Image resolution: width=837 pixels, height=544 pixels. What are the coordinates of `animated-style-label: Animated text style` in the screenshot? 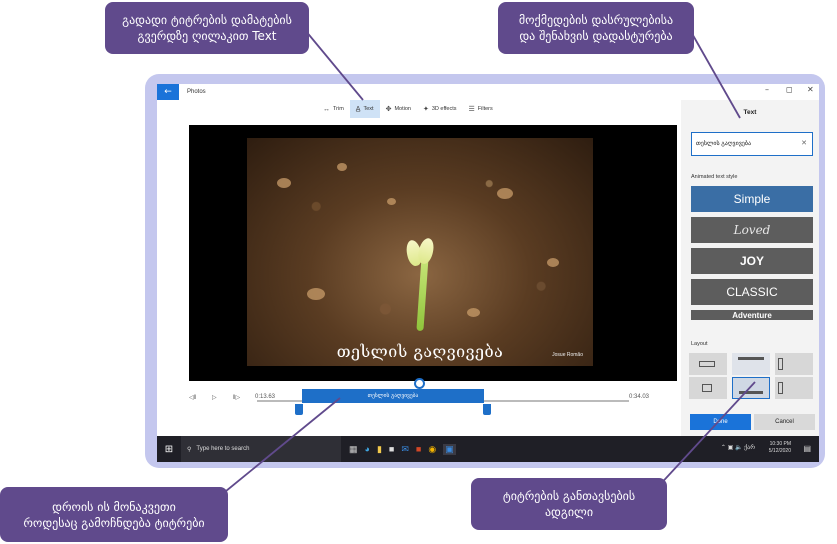 It's located at (714, 177).